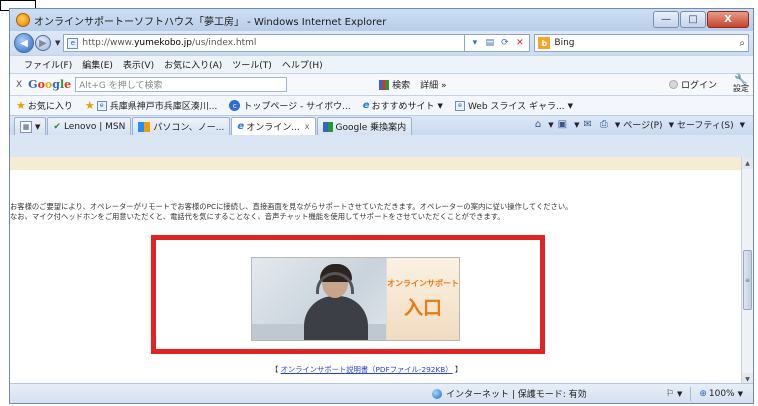  I want to click on favorite-link-label: おすすめサイト, so click(403, 107).